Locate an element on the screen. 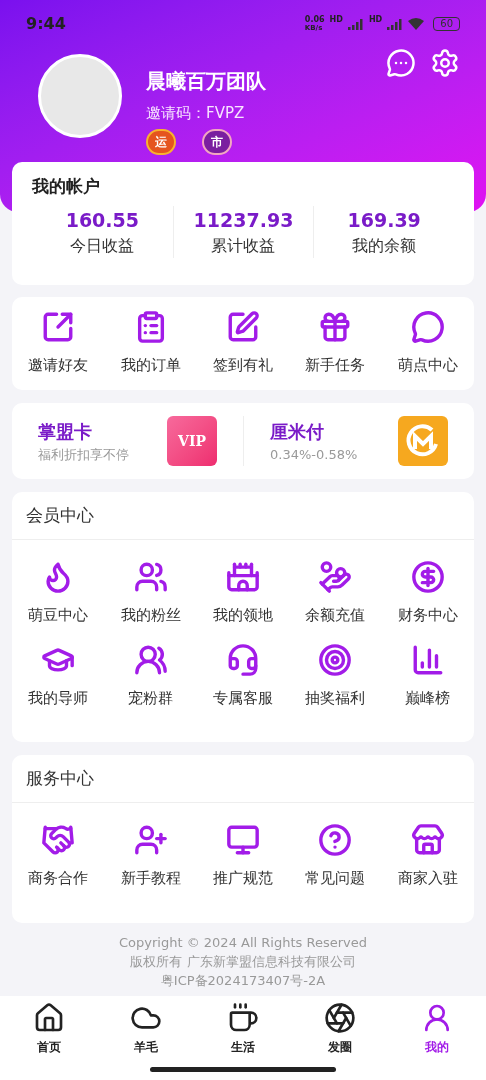 Image resolution: width=486 pixels, height=1080 pixels. grid-item: 我的订单 is located at coordinates (150, 343).